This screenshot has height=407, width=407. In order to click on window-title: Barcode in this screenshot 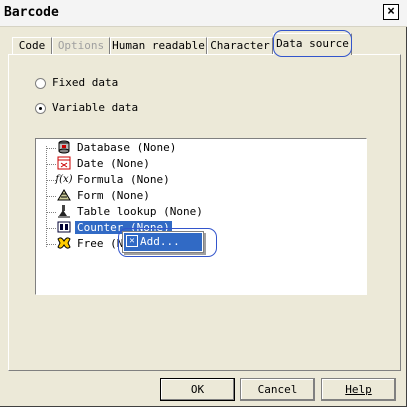, I will do `click(31, 12)`.